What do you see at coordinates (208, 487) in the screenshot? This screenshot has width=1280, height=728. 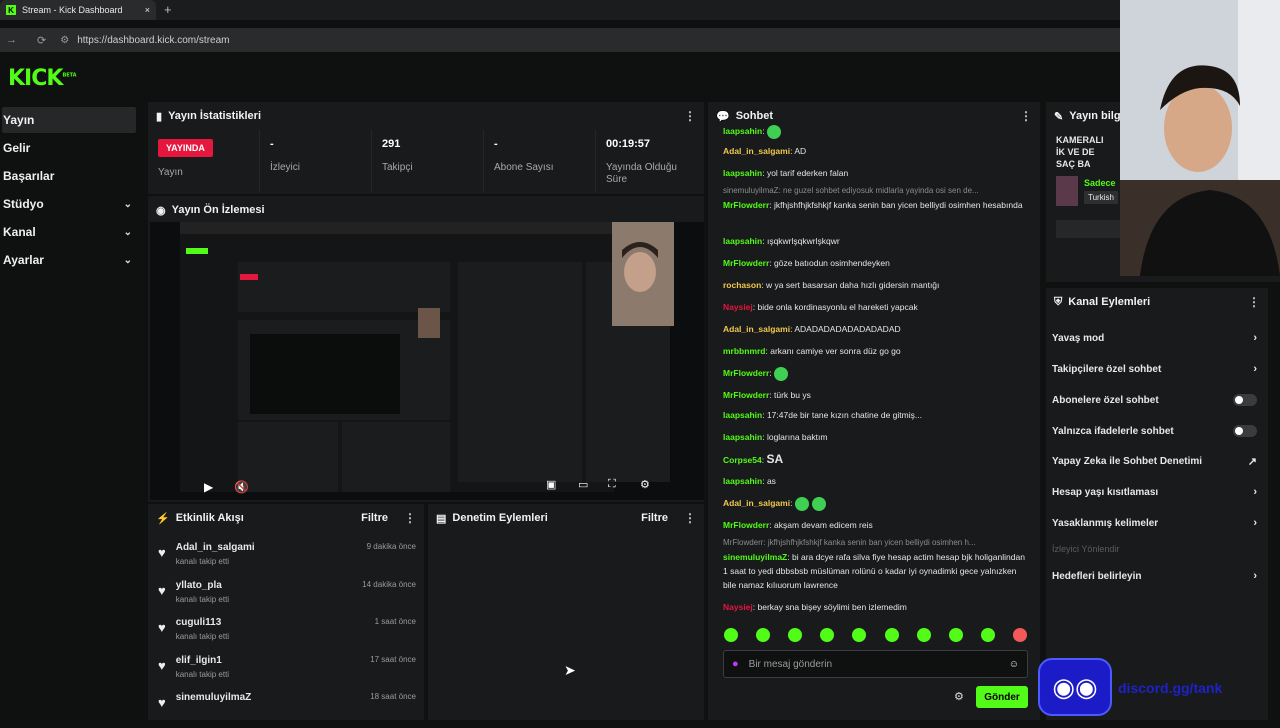 I see `play-icon: ▶` at bounding box center [208, 487].